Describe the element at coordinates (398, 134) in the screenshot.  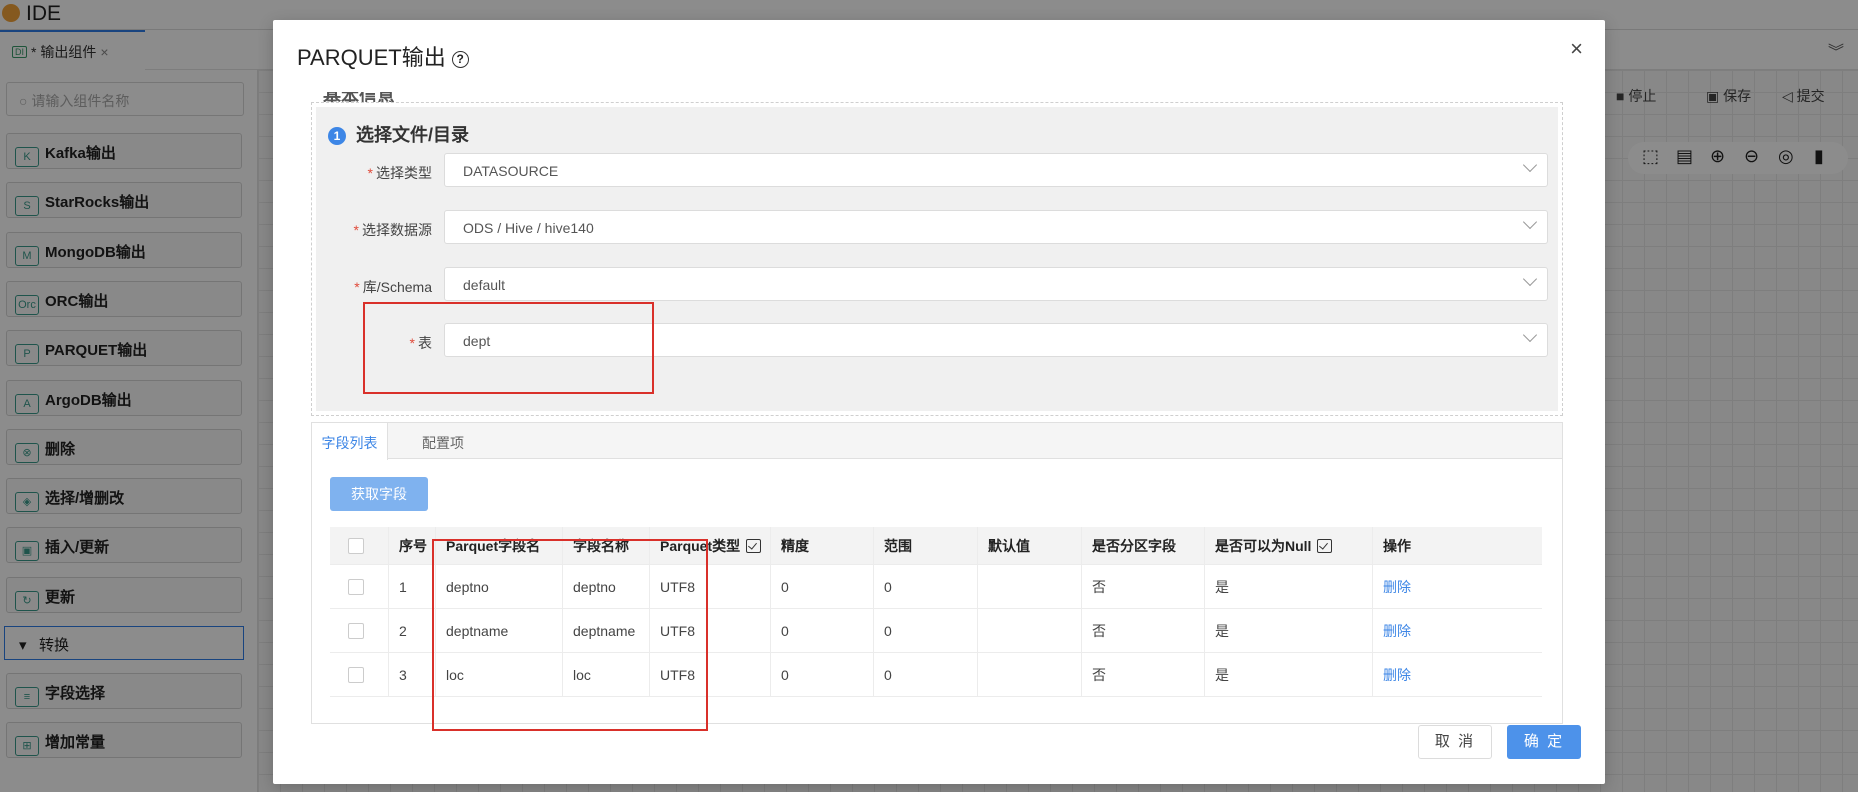
I see `section-title: 1 选择文件/目录` at that location.